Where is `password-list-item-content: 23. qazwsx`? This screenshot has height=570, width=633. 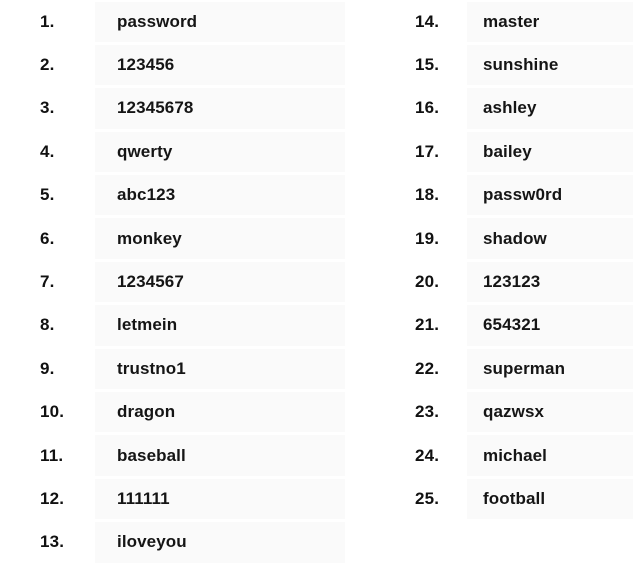 password-list-item-content: 23. qazwsx is located at coordinates (516, 412).